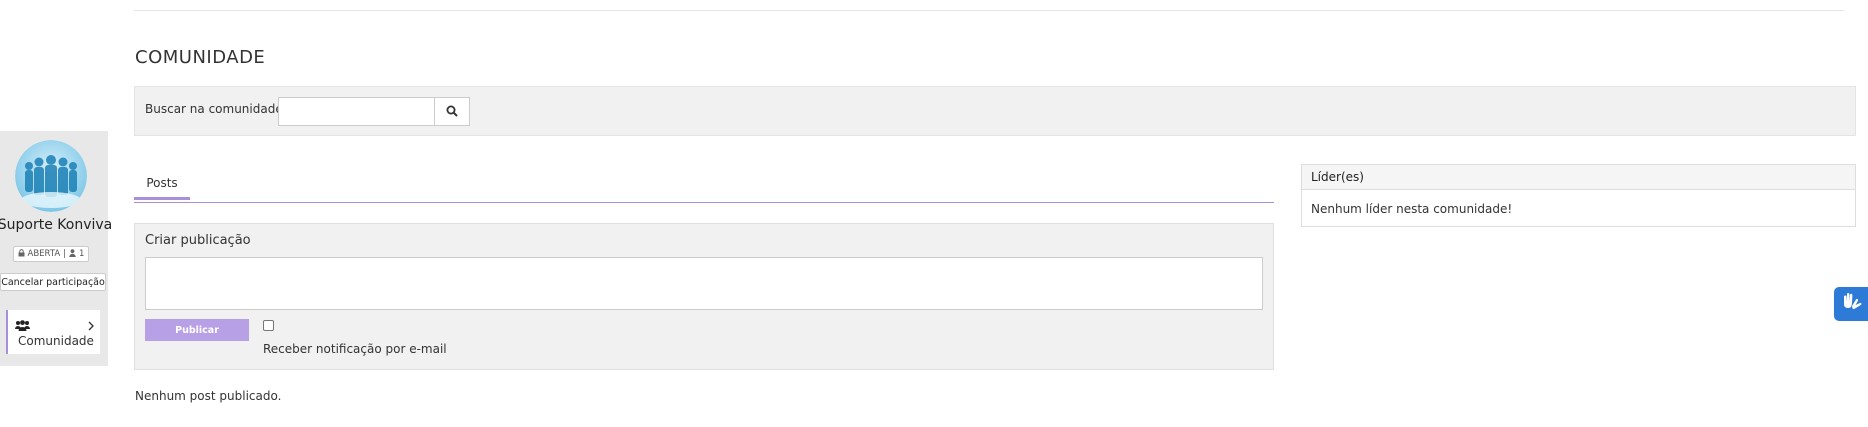  What do you see at coordinates (91, 325) in the screenshot?
I see `chevron-right-icon` at bounding box center [91, 325].